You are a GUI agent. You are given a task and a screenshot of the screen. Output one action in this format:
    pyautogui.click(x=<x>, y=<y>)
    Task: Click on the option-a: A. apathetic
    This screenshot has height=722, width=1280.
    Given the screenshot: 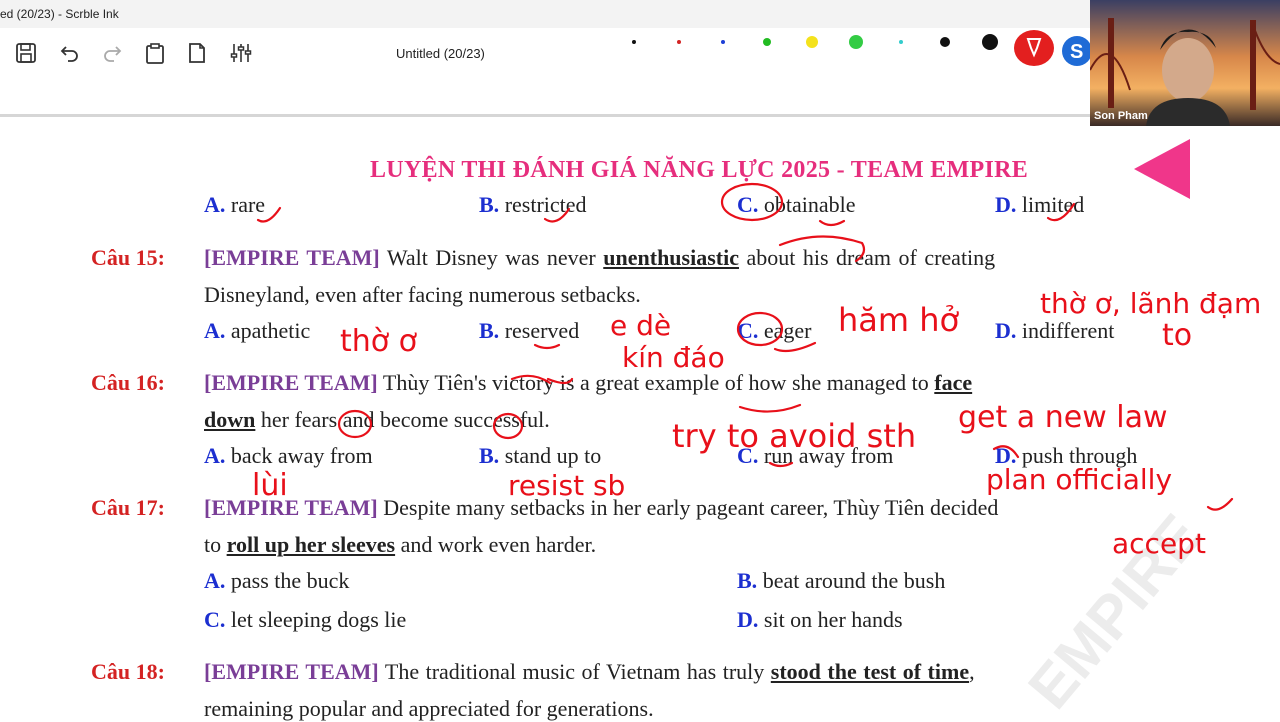 What is the action you would take?
    pyautogui.click(x=257, y=331)
    